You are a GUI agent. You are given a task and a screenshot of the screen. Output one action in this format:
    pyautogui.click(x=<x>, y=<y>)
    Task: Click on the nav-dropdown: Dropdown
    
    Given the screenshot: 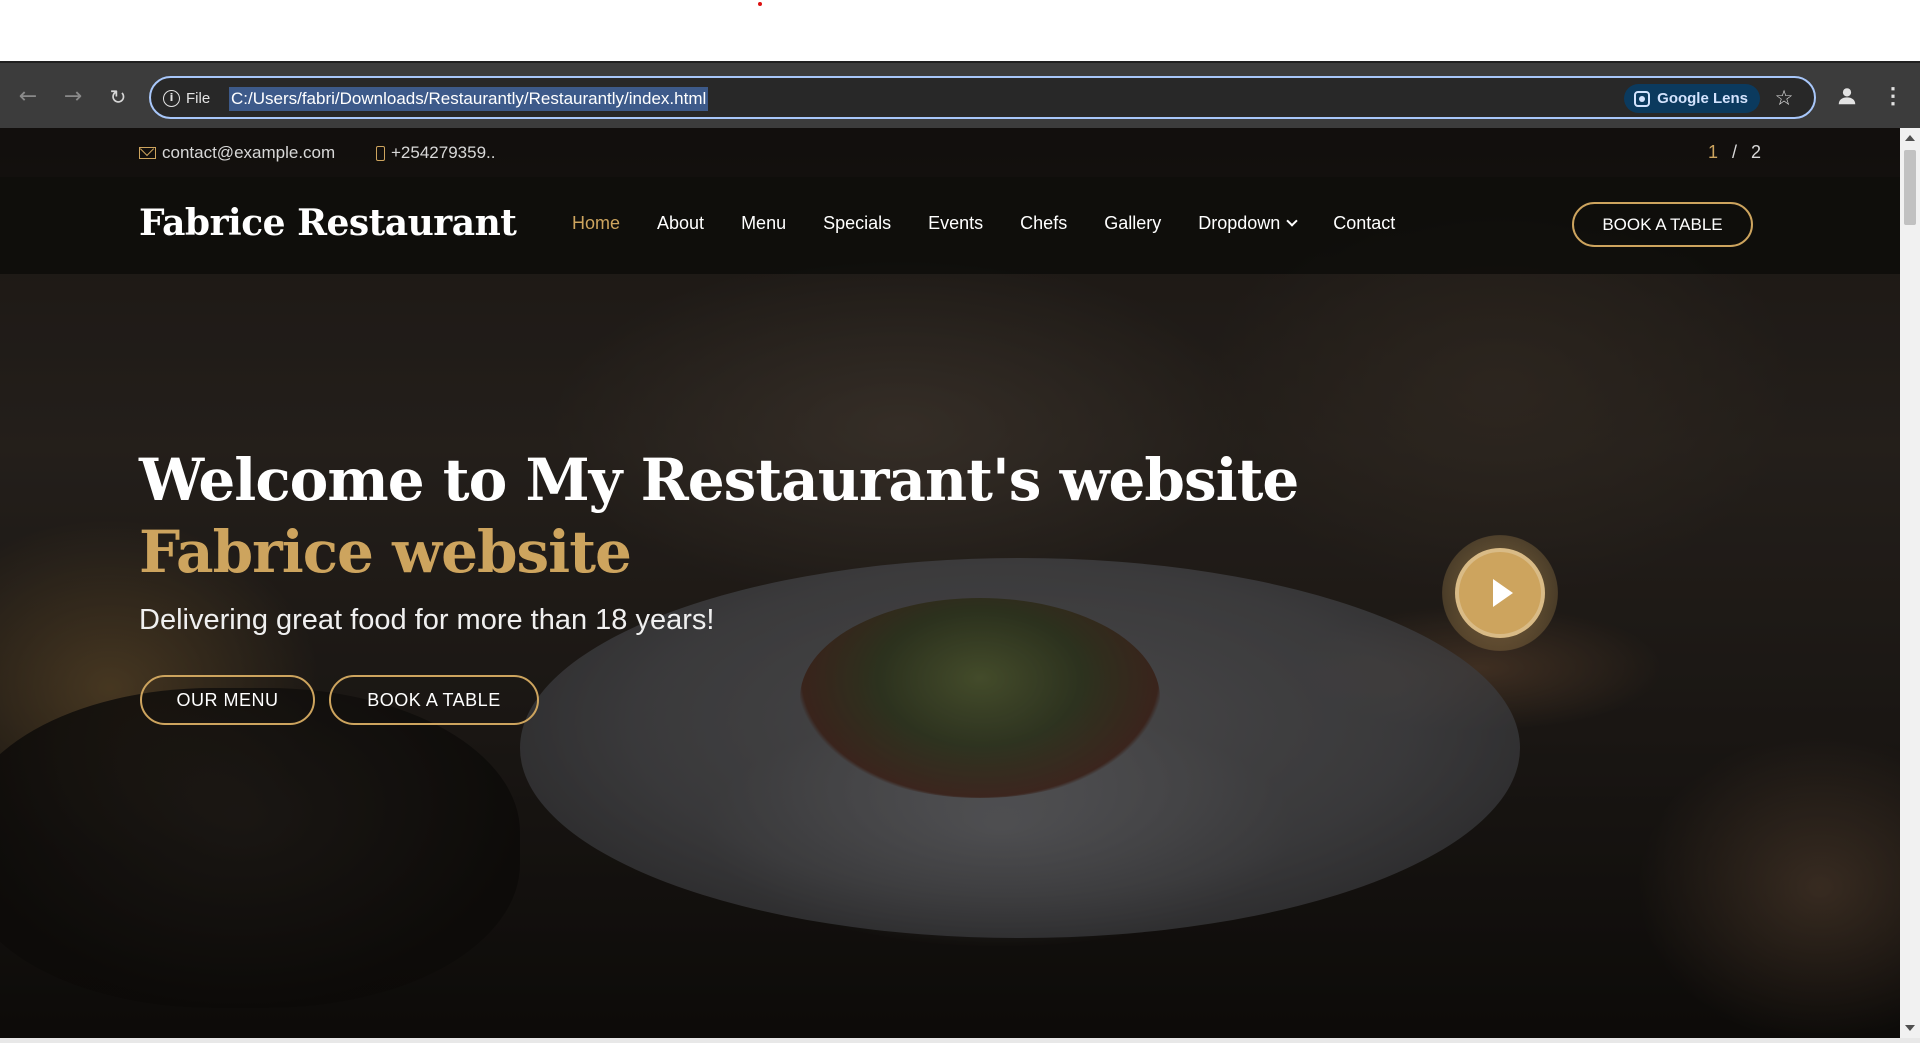 What is the action you would take?
    pyautogui.click(x=1248, y=223)
    